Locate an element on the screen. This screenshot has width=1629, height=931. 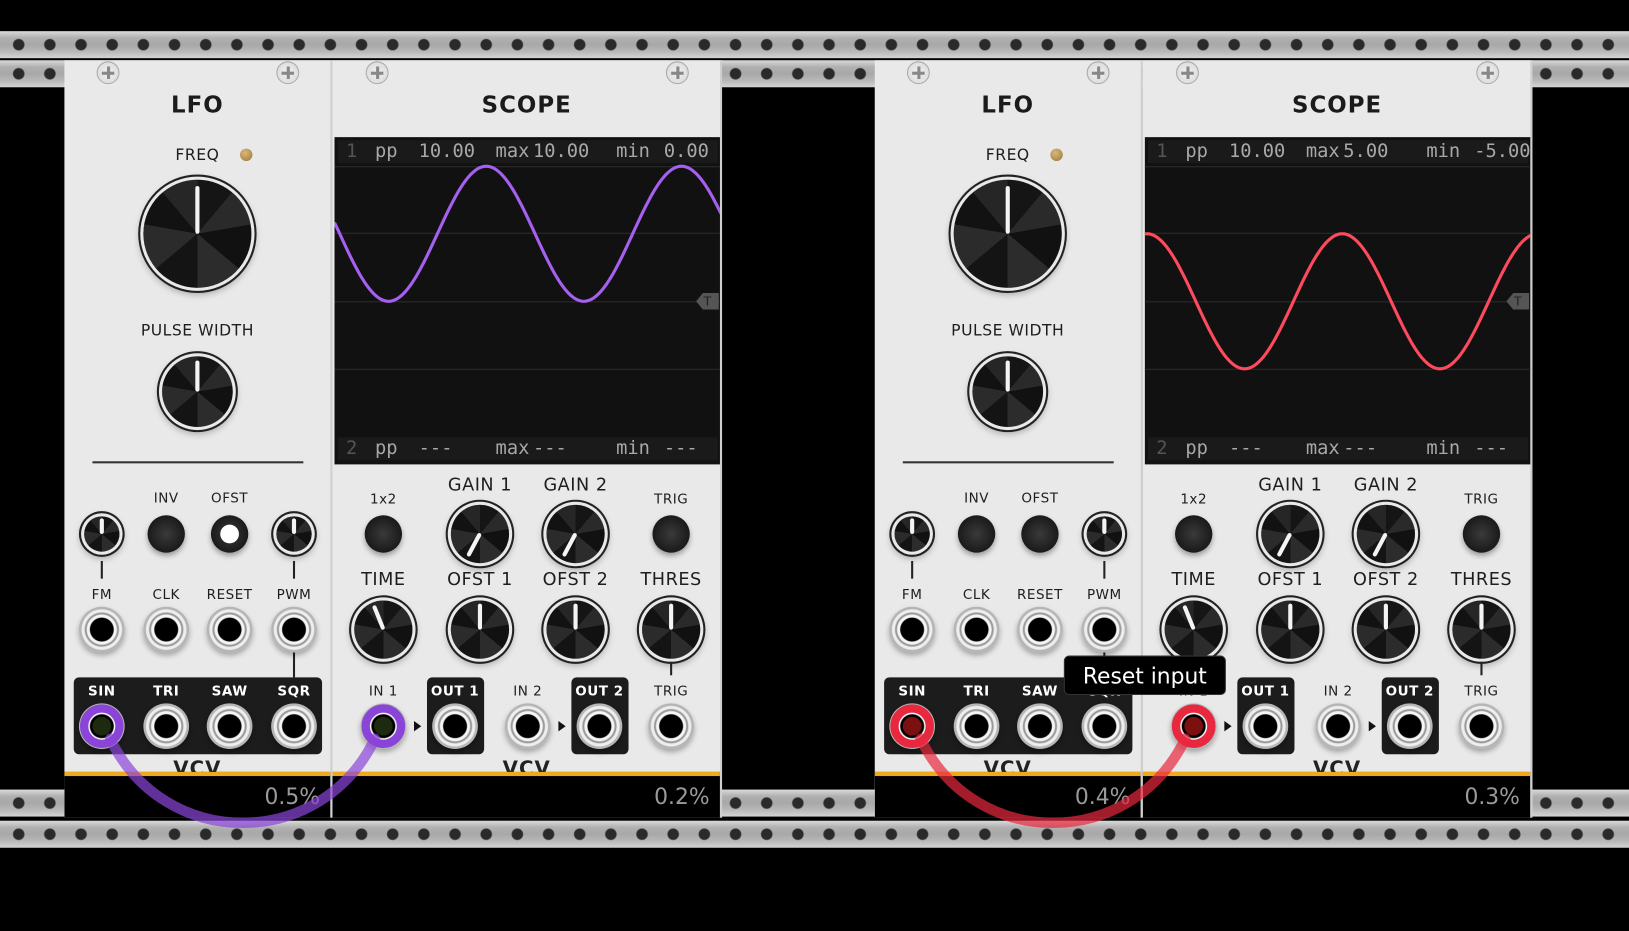
cpu-usage: 0.2% is located at coordinates (682, 797).